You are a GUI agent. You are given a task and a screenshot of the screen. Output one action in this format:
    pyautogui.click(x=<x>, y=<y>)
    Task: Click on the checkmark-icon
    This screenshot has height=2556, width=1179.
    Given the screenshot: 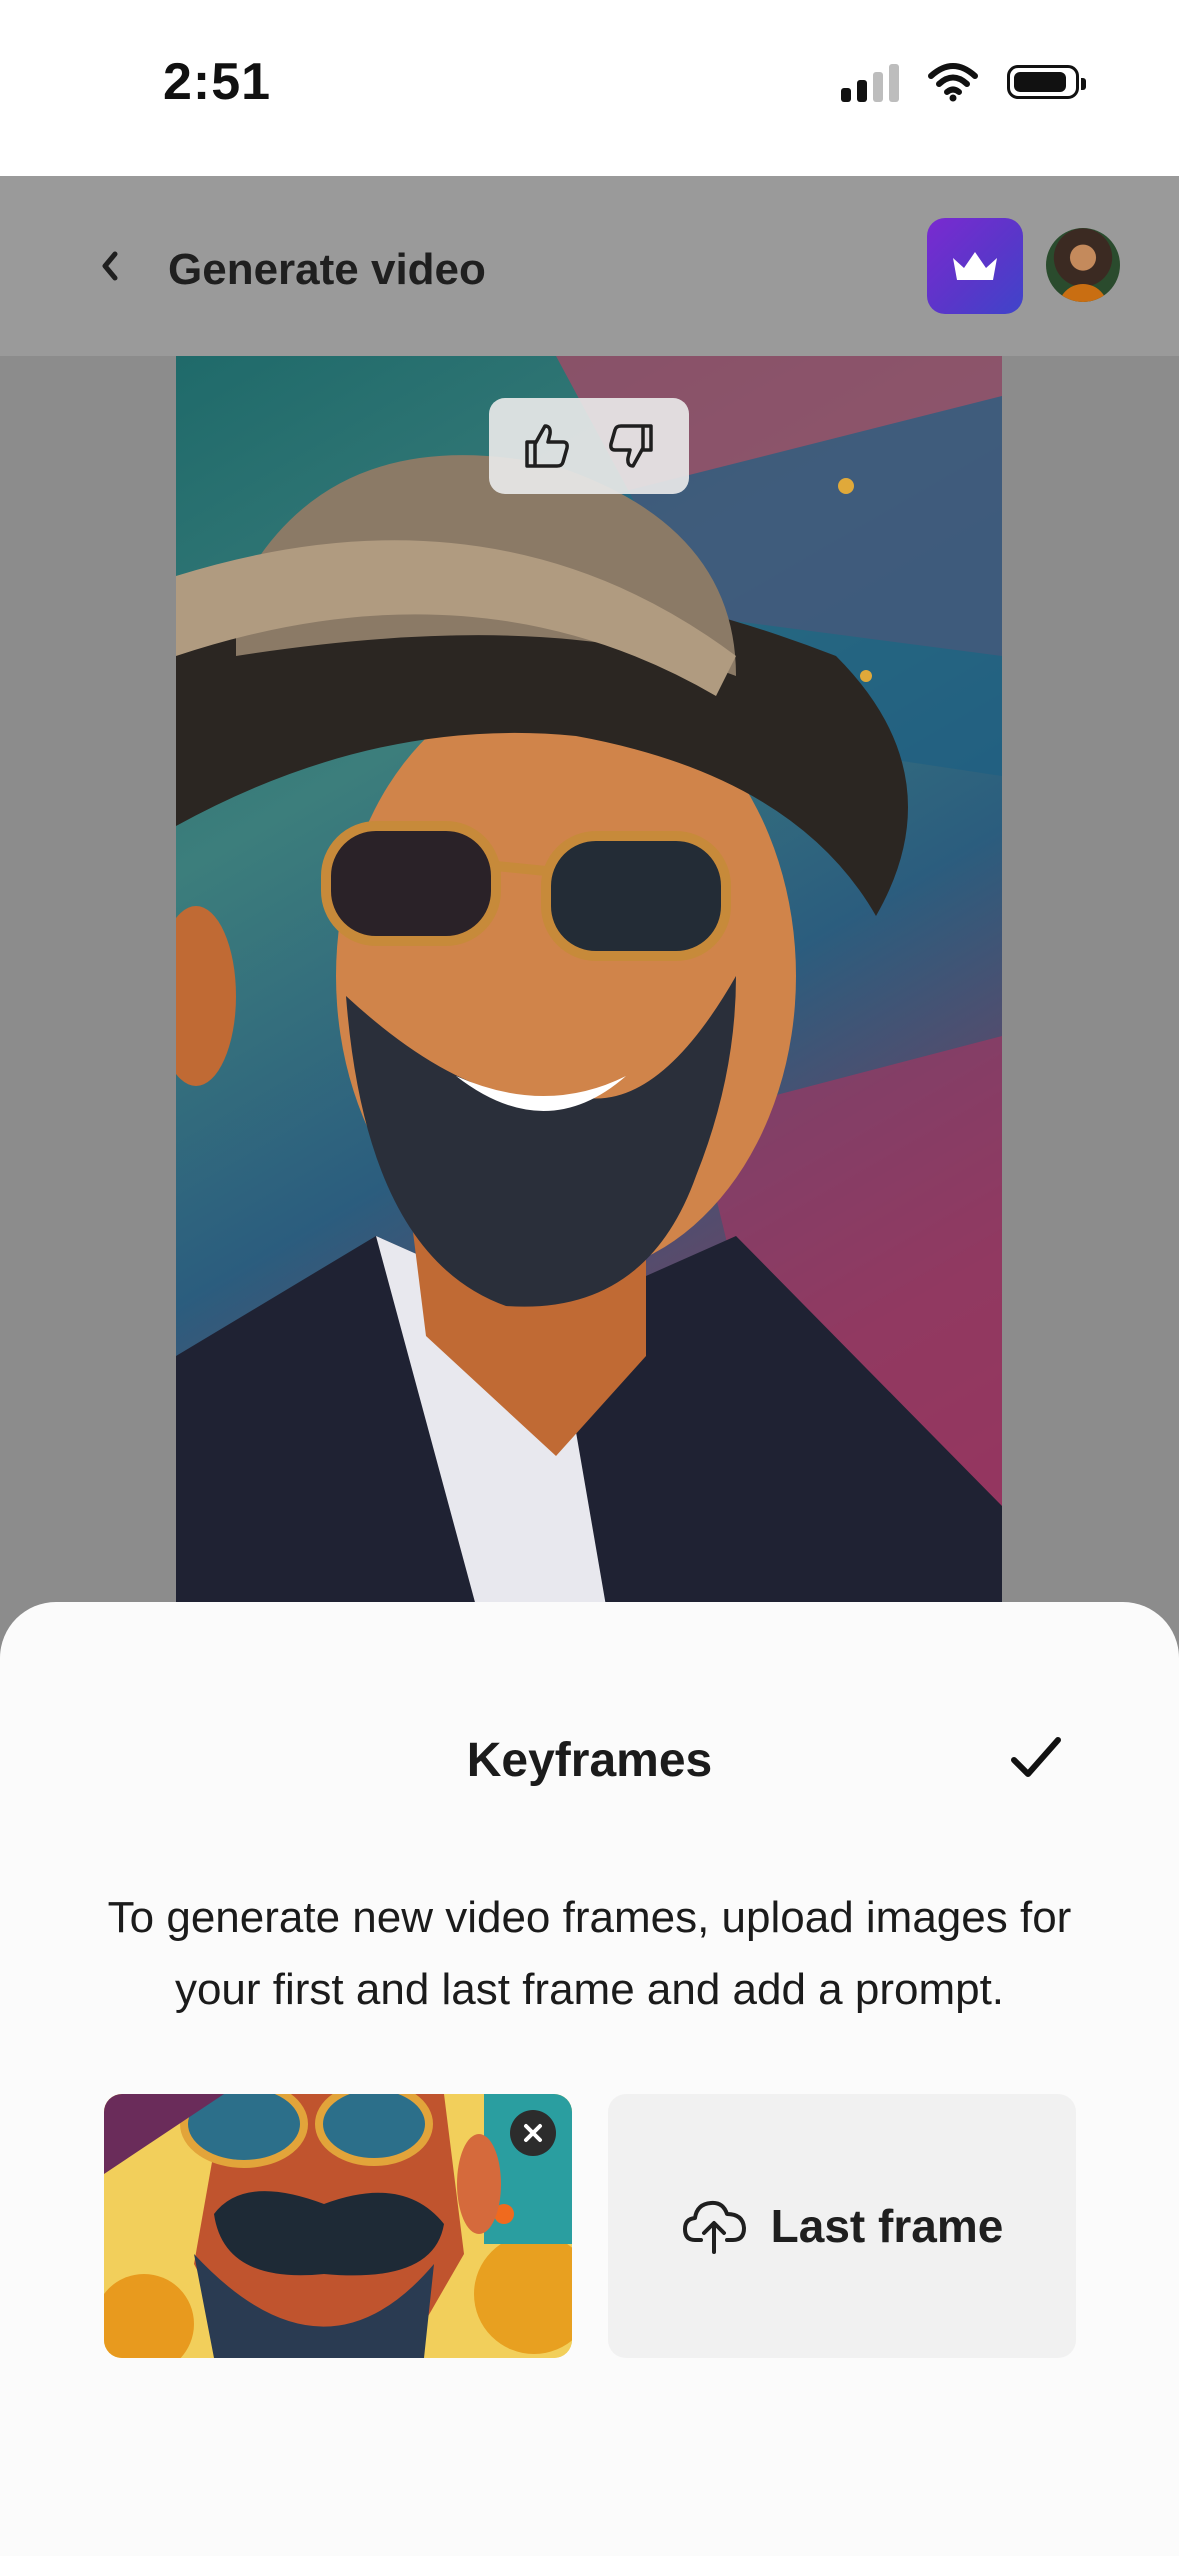 What is the action you would take?
    pyautogui.click(x=1036, y=1757)
    